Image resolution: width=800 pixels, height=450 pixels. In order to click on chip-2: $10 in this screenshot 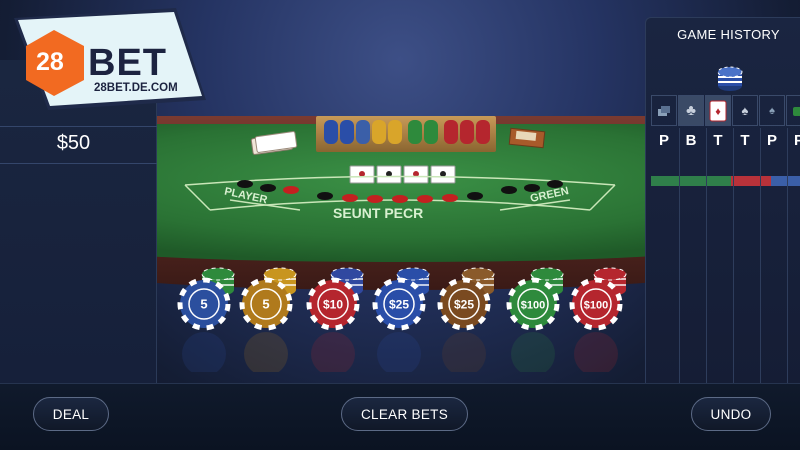, I will do `click(335, 317)`.